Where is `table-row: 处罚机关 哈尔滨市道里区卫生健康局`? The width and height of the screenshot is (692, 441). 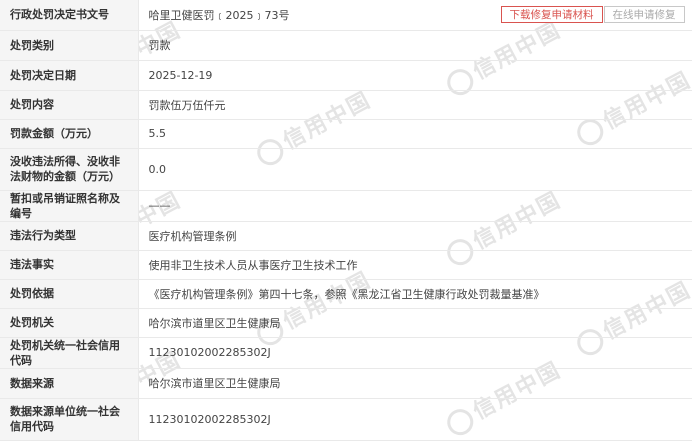
table-row: 处罚机关 哈尔滨市道里区卫生健康局 is located at coordinates (346, 323).